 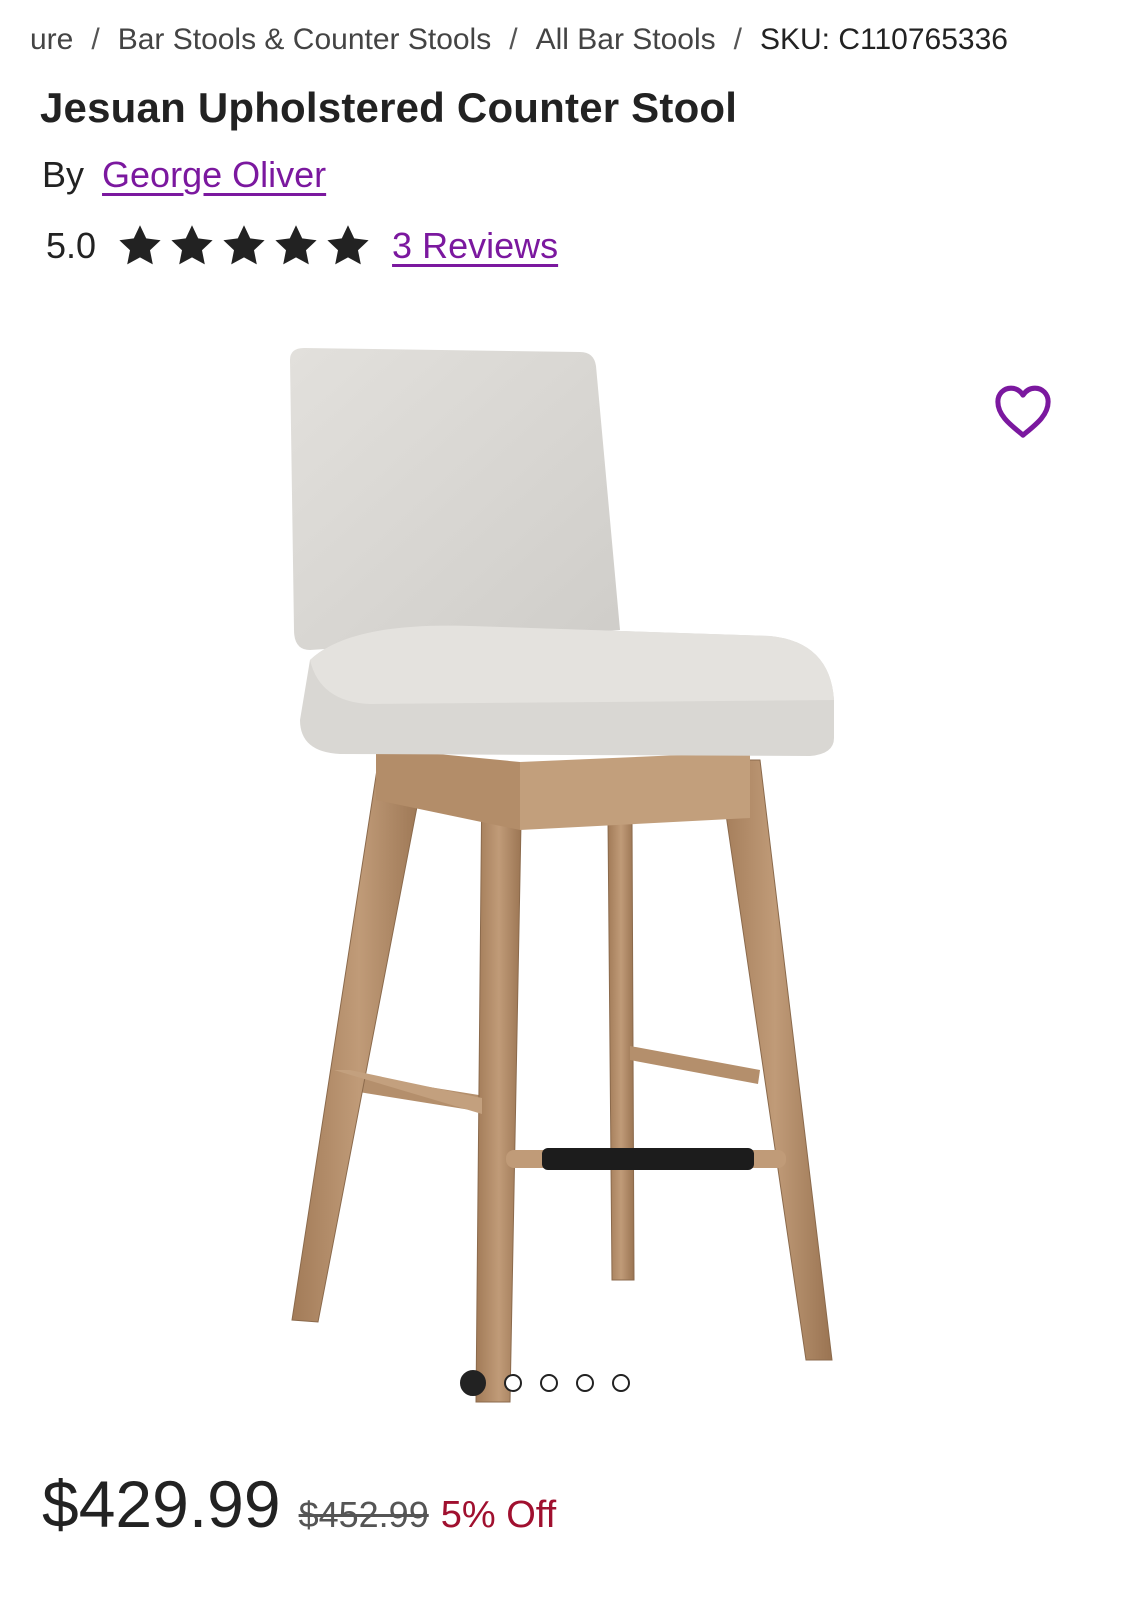 What do you see at coordinates (475, 246) in the screenshot?
I see `reviews-link: 3 Reviews` at bounding box center [475, 246].